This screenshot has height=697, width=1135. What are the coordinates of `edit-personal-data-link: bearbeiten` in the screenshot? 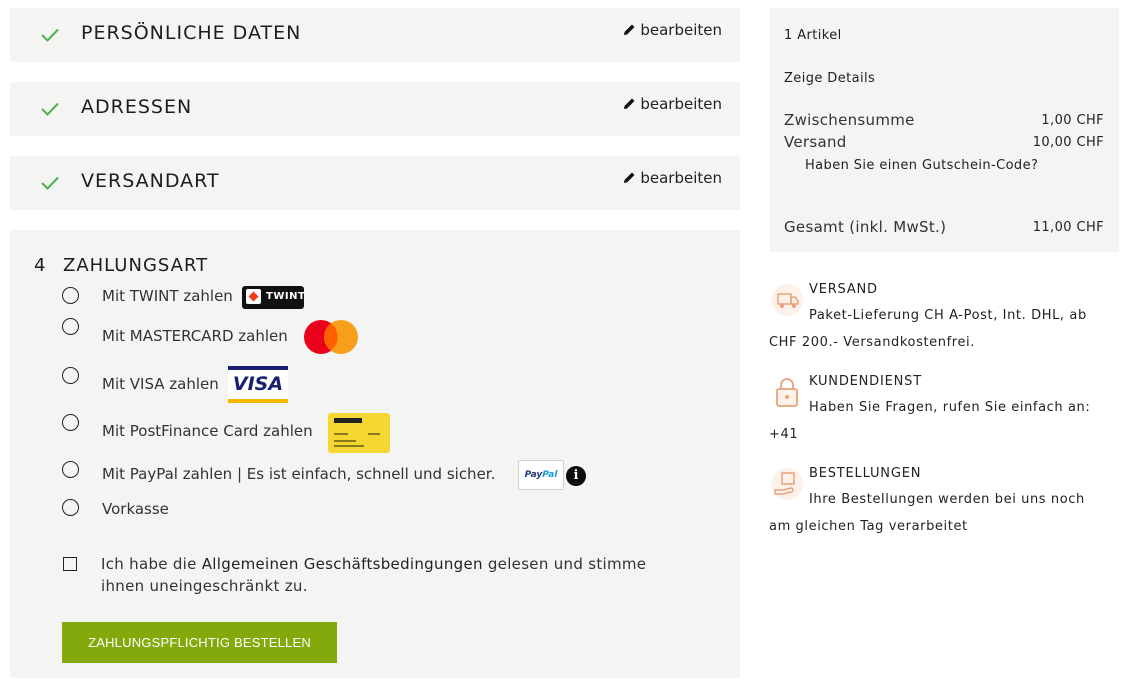 It's located at (672, 30).